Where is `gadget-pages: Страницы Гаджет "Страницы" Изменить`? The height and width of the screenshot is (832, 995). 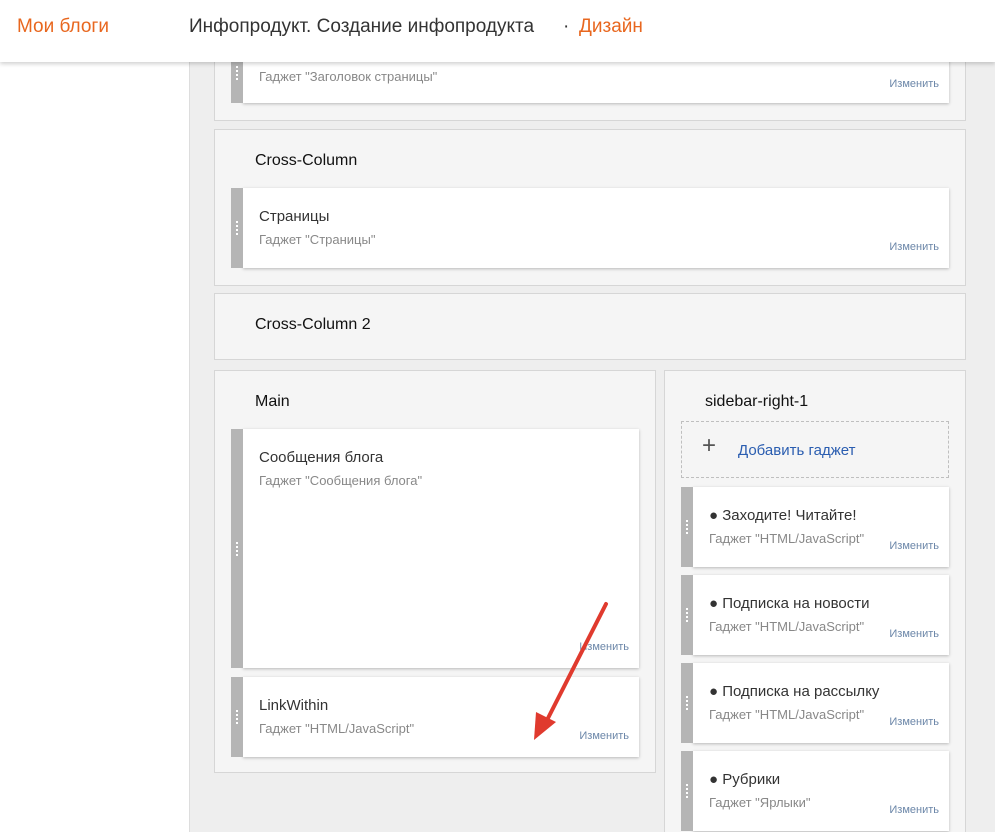
gadget-pages: Страницы Гаджет "Страницы" Изменить is located at coordinates (590, 228).